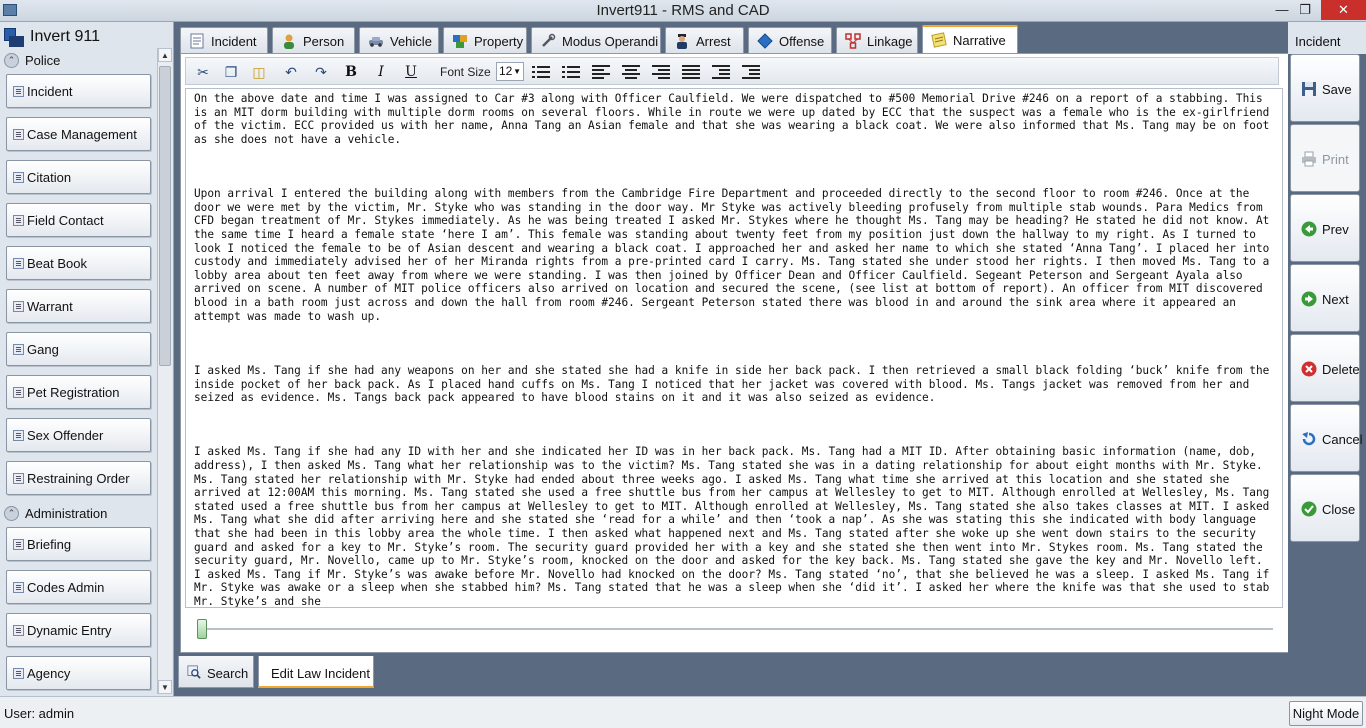 Image resolution: width=1366 pixels, height=728 pixels. Describe the element at coordinates (704, 40) in the screenshot. I see `tab-arrest: Arrest` at that location.